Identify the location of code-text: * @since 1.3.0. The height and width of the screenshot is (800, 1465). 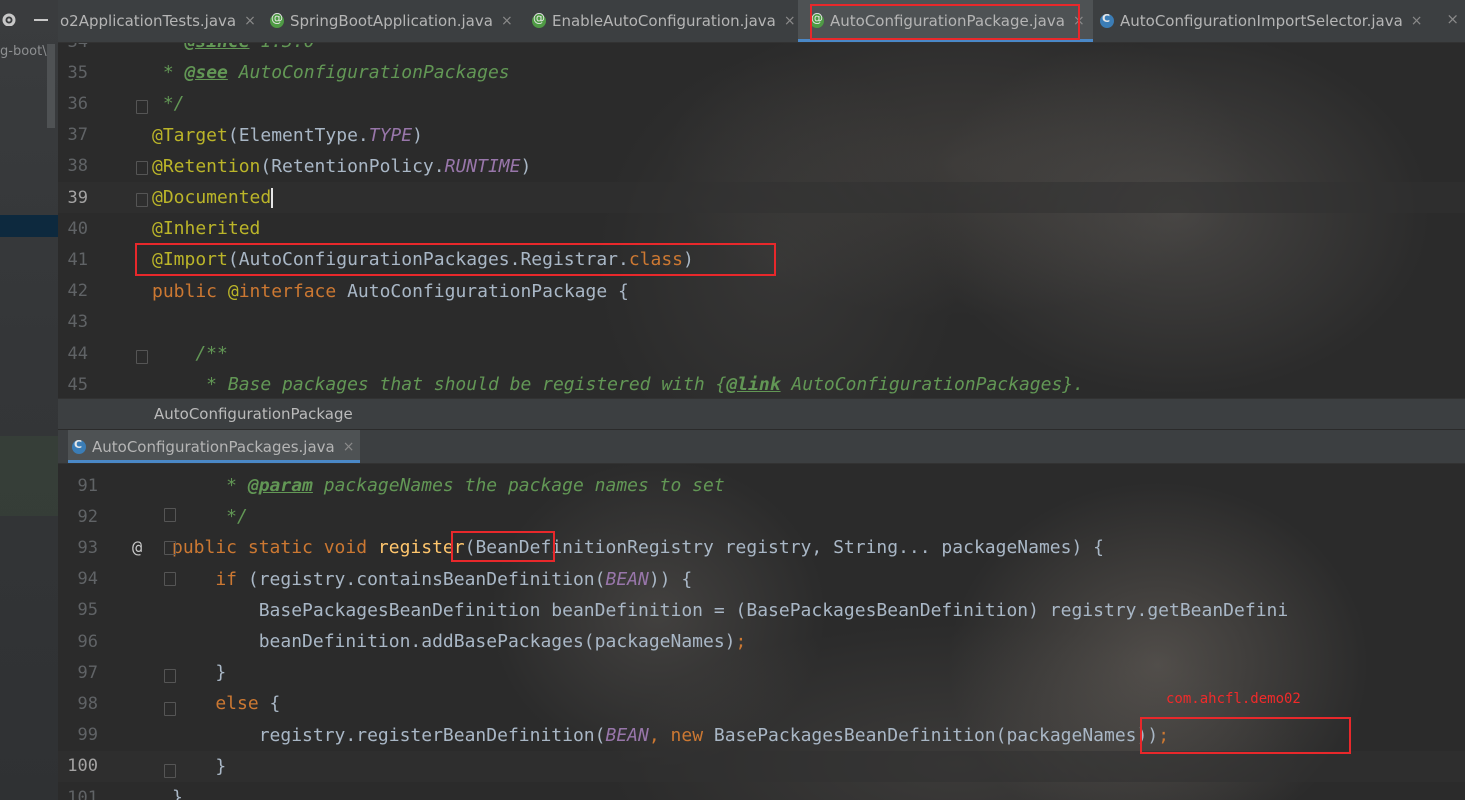
(233, 47).